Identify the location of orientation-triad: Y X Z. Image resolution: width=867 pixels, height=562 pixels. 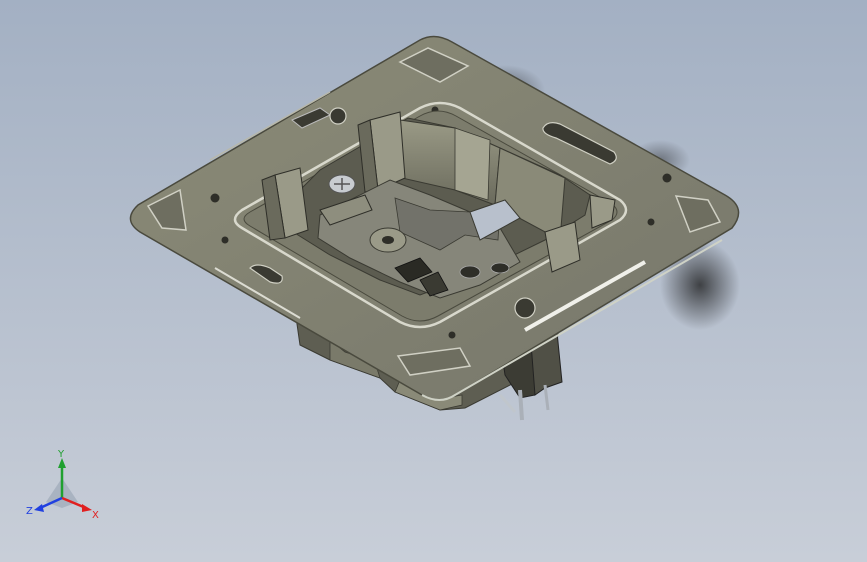
(62, 485).